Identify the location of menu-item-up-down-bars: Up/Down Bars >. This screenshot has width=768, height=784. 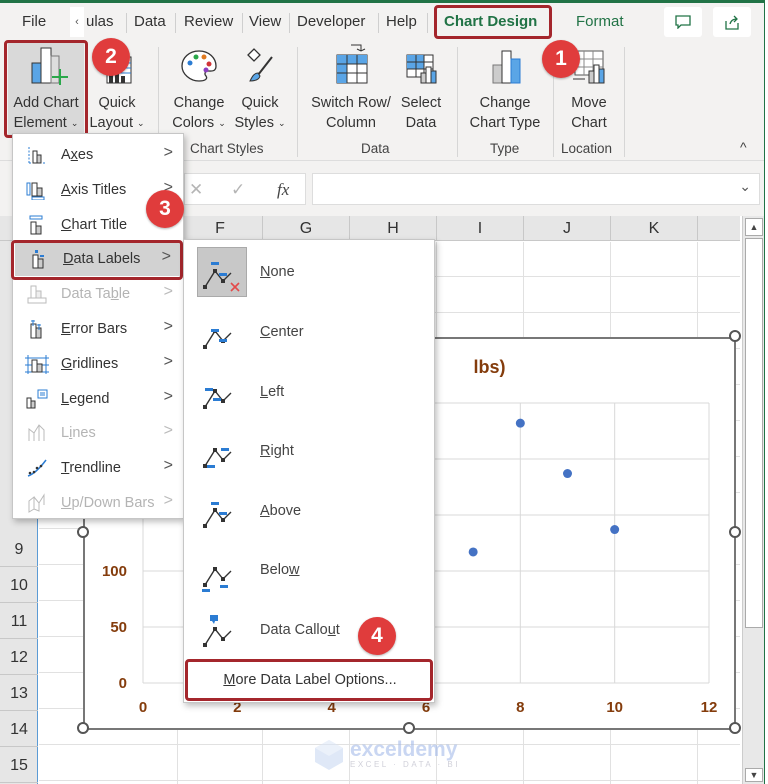
(98, 503).